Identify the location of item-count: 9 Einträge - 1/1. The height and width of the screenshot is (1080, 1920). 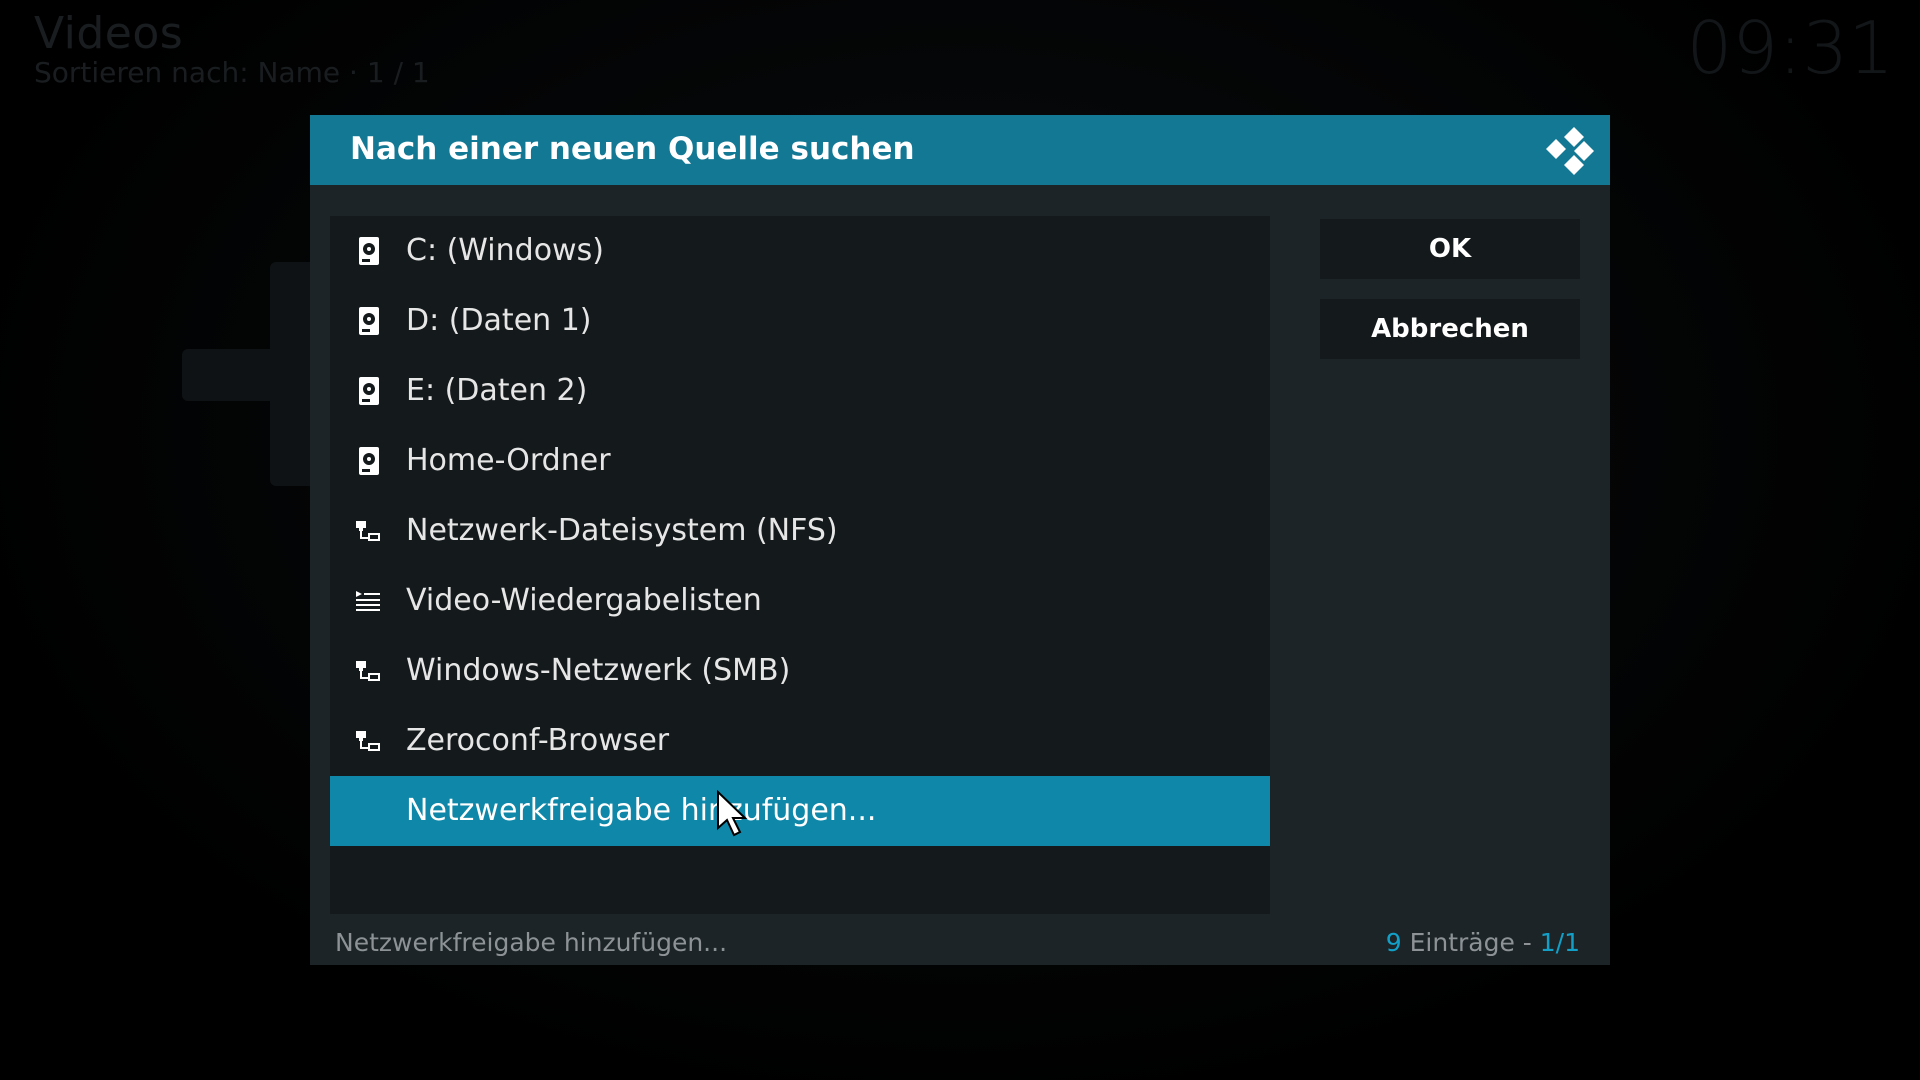
(1483, 942).